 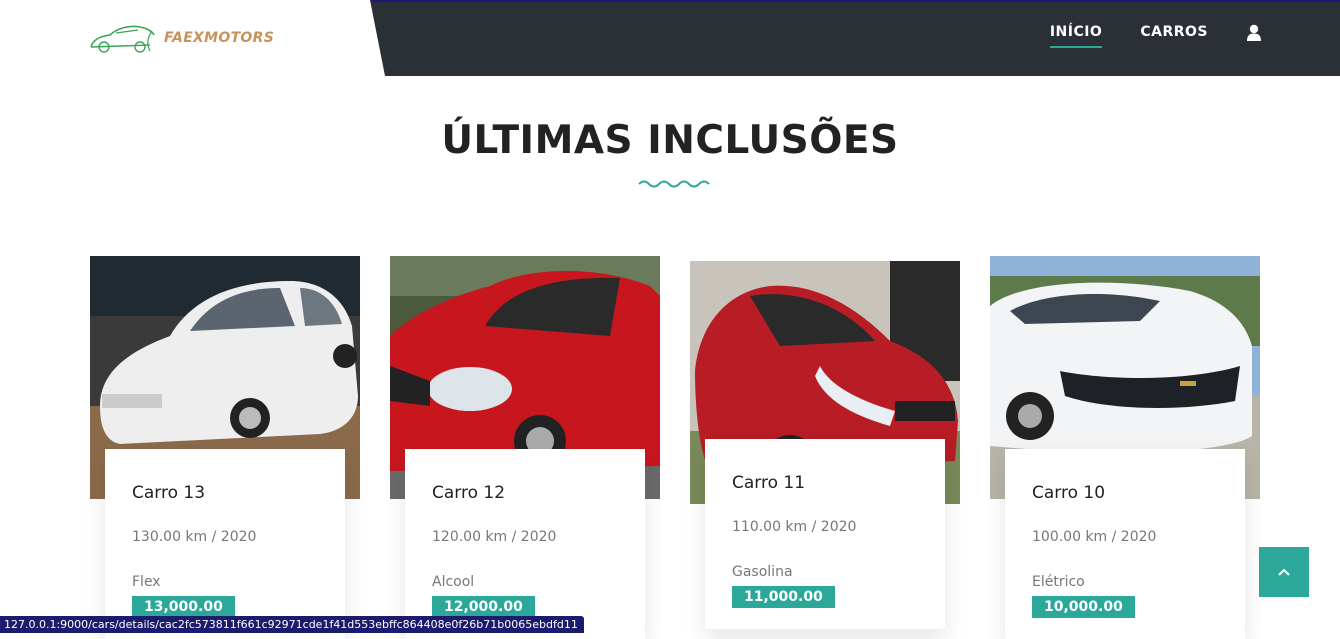 I want to click on logo-text: FAEXMOTORS, so click(x=219, y=38).